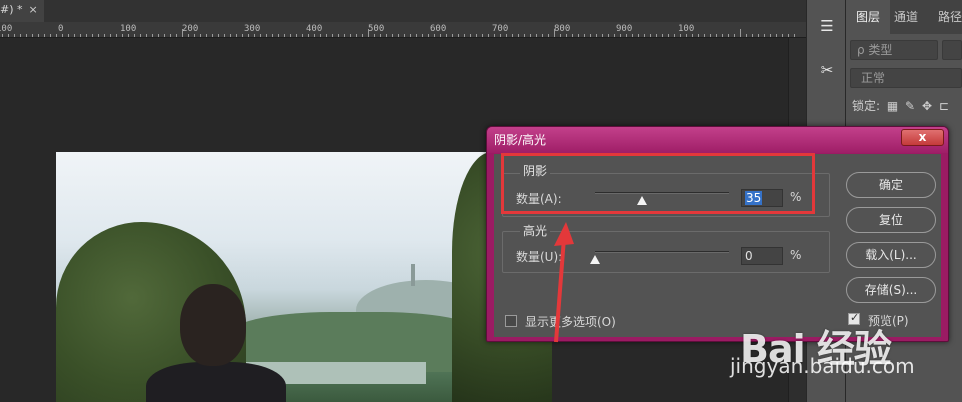 This screenshot has height=402, width=962. What do you see at coordinates (762, 256) in the screenshot?
I see `highlights-amount-input: 0` at bounding box center [762, 256].